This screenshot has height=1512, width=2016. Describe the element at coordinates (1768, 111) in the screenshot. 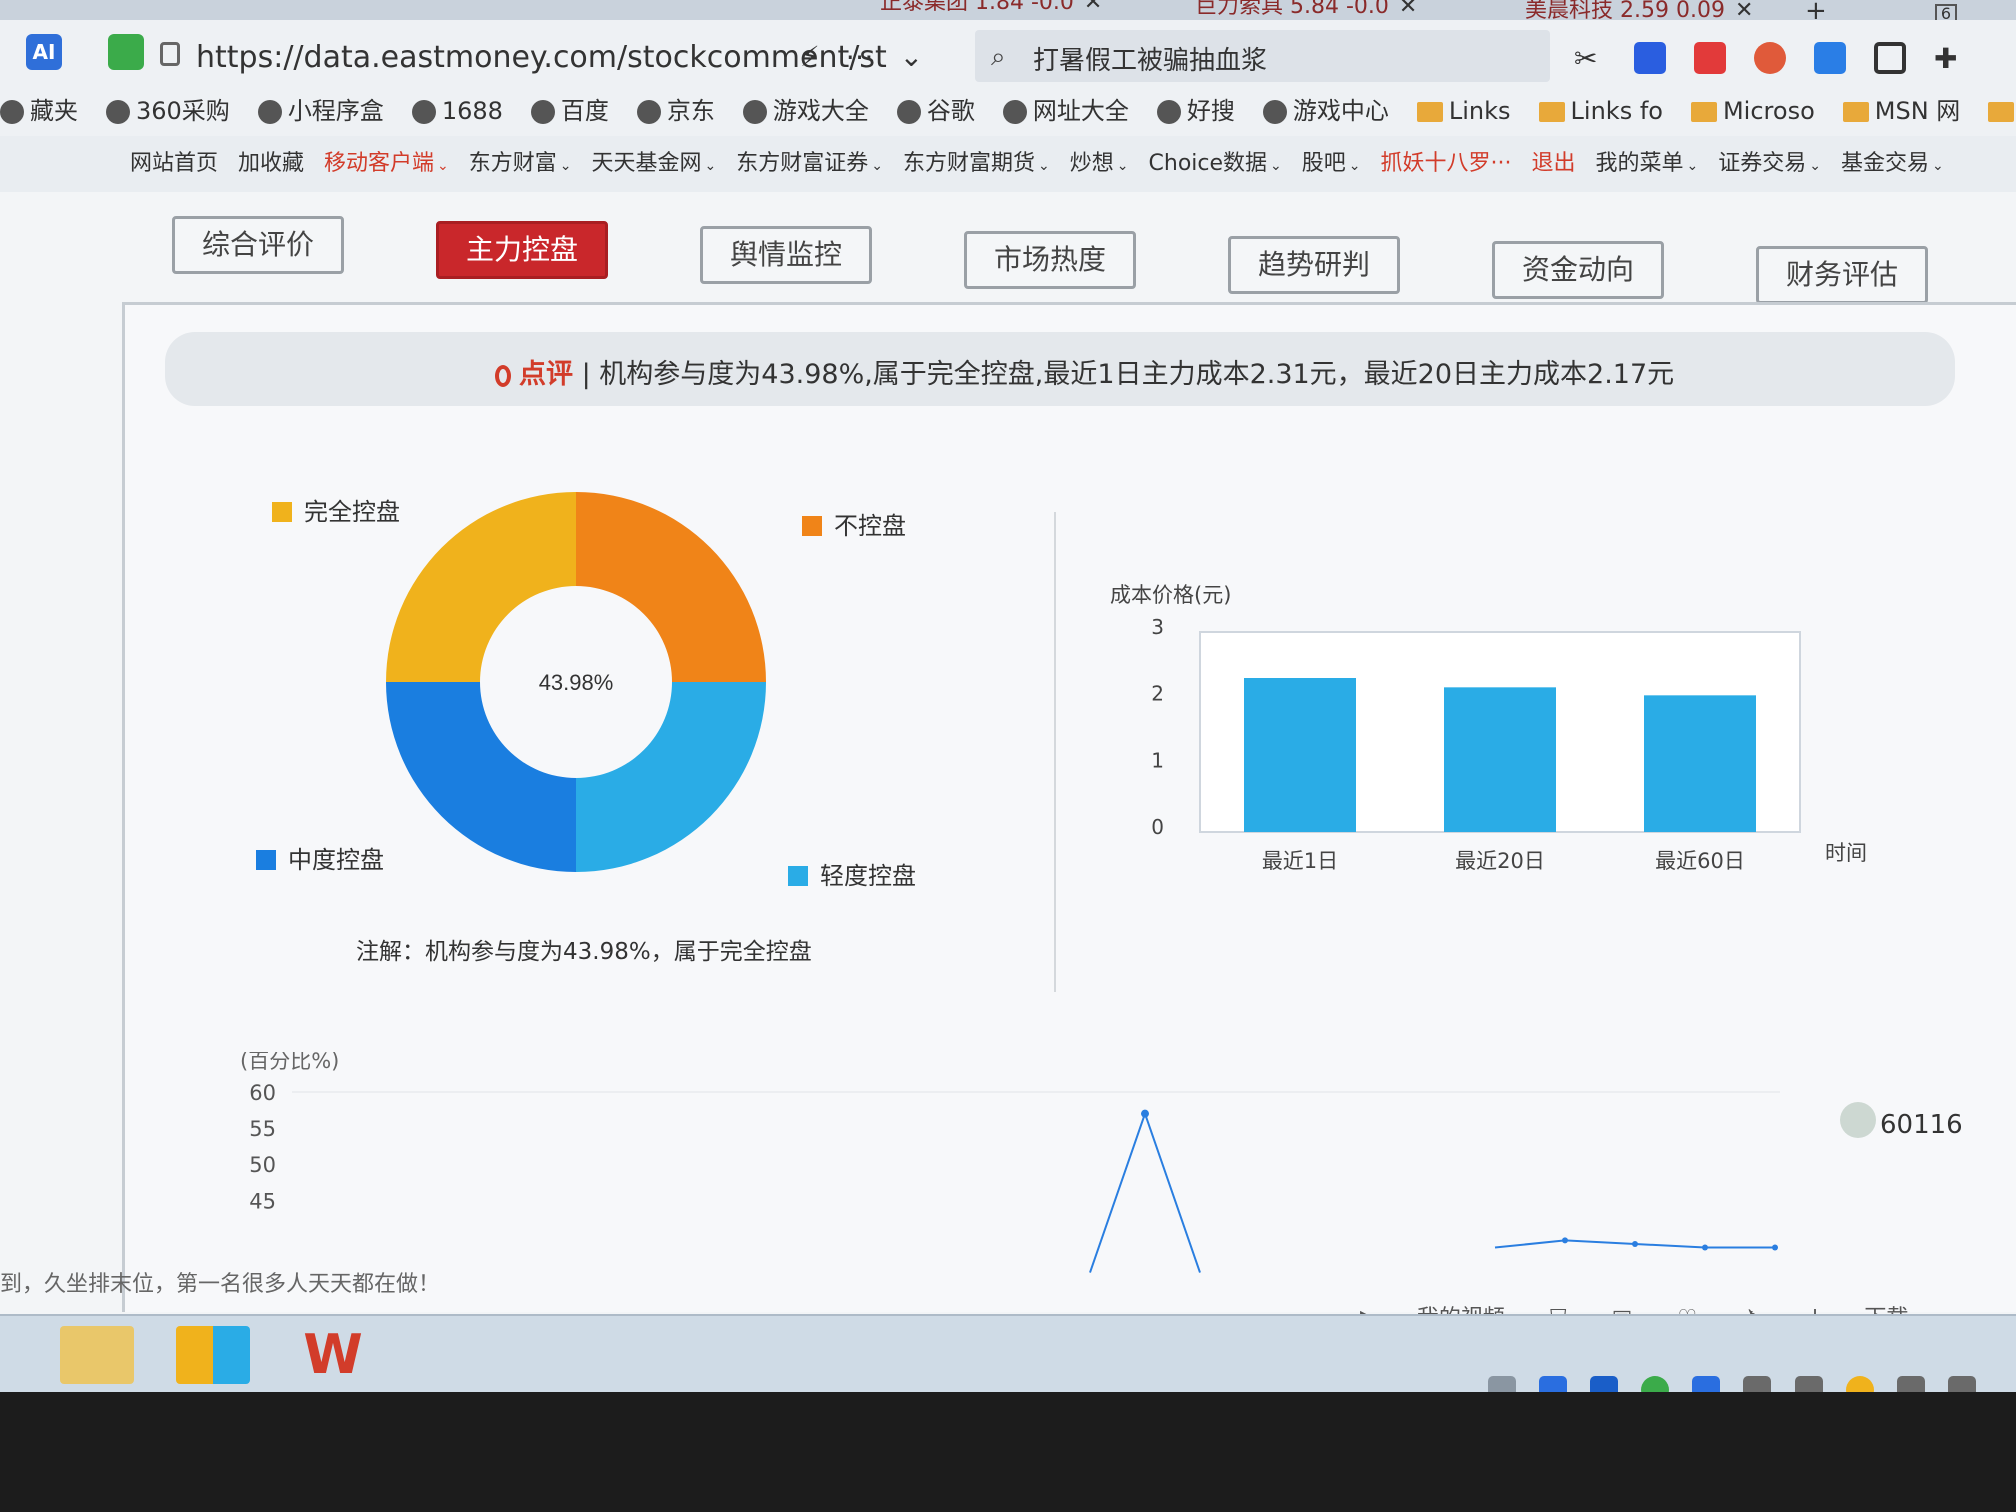

I see `bookmark-label: Microso` at that location.